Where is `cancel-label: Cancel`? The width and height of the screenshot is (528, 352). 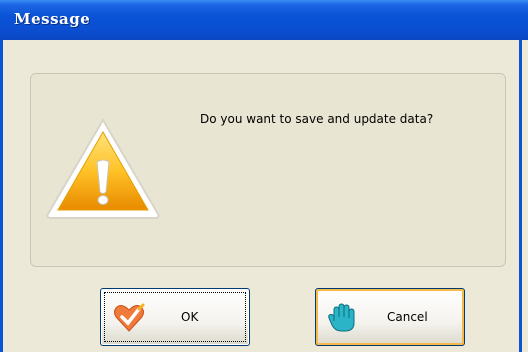
cancel-label: Cancel is located at coordinates (407, 317).